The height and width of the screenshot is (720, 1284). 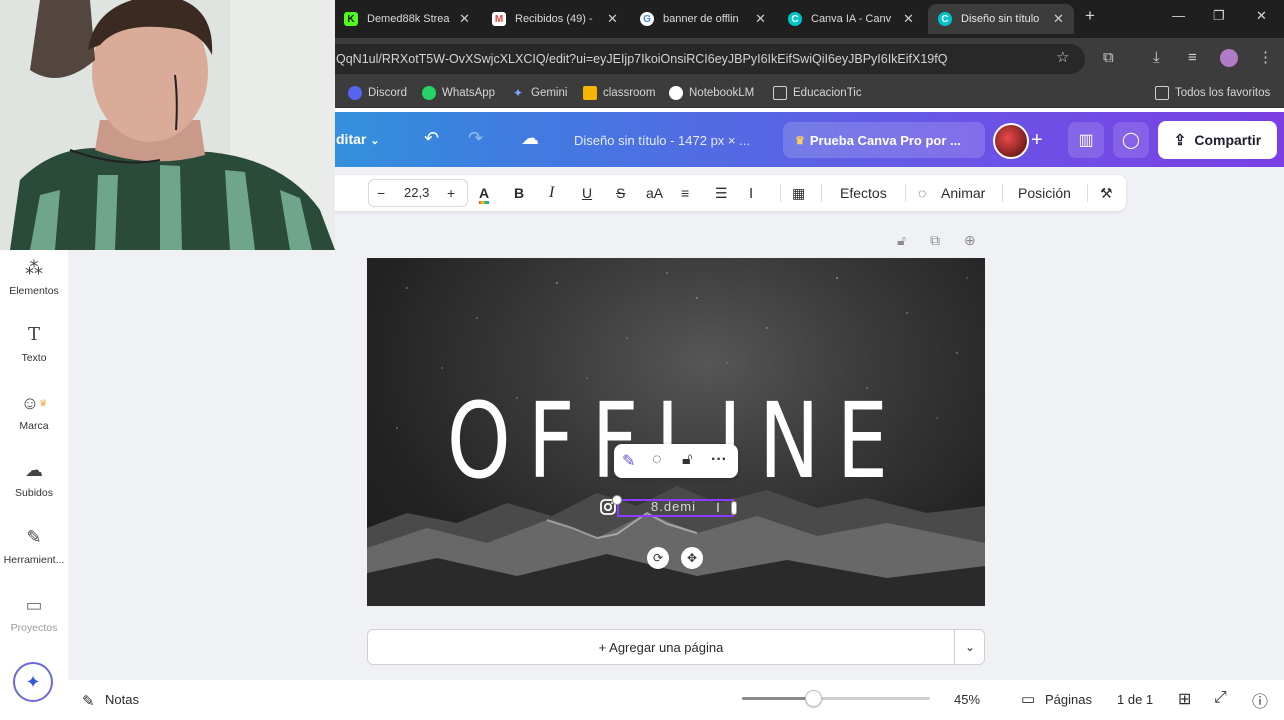 I want to click on animate-icon: ◌, so click(x=922, y=193).